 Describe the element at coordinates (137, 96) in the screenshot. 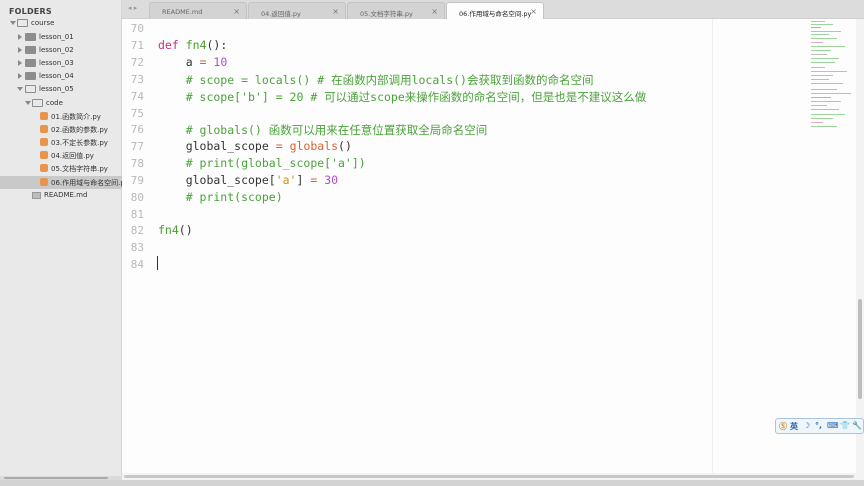

I see `line-number: 74` at that location.